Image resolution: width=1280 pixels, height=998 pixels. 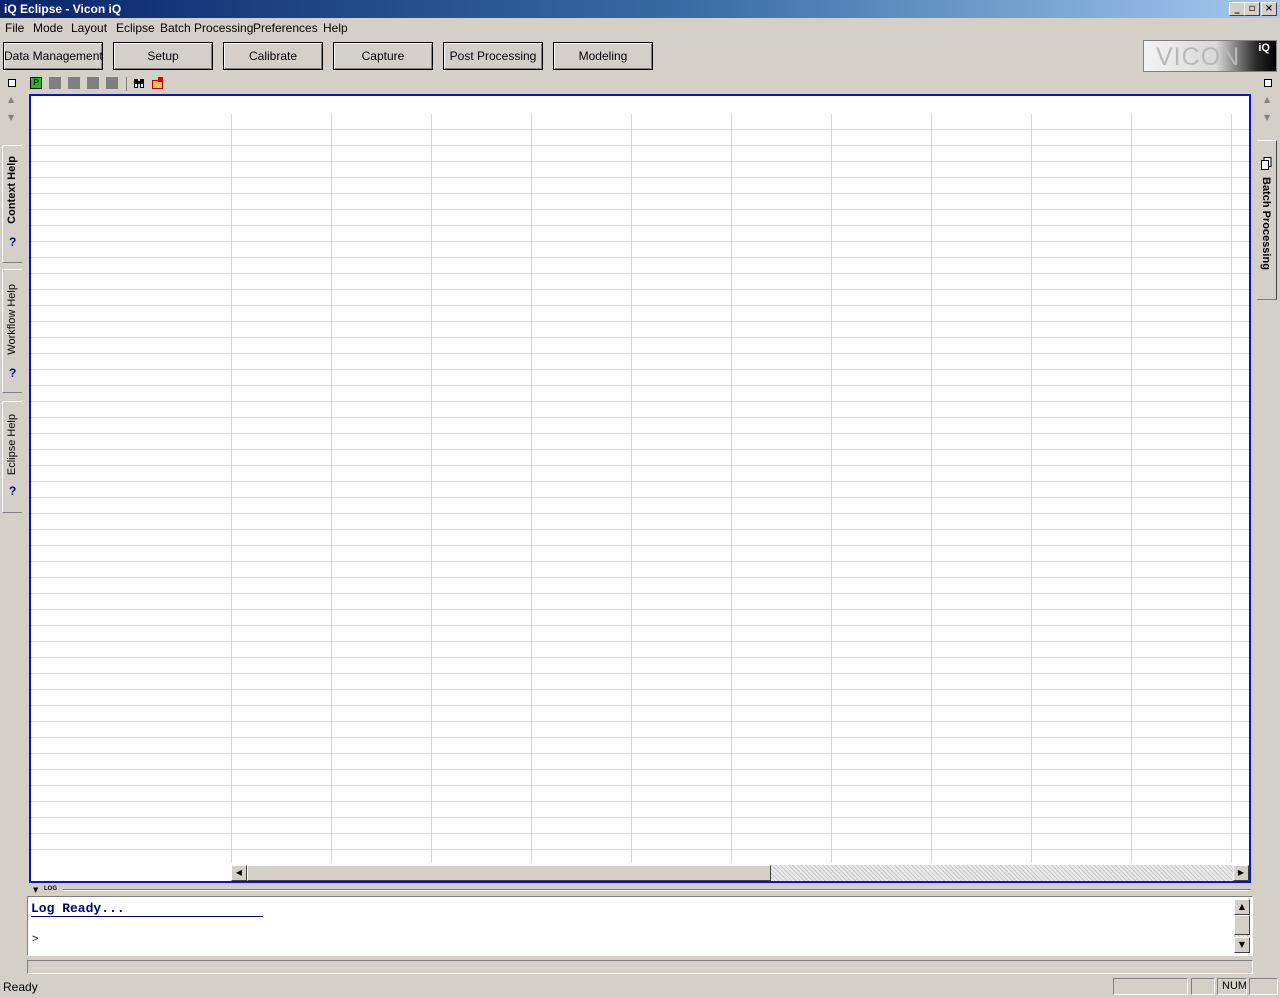 What do you see at coordinates (640, 926) in the screenshot?
I see `log-panel: Log Ready... > ▲ ▼` at bounding box center [640, 926].